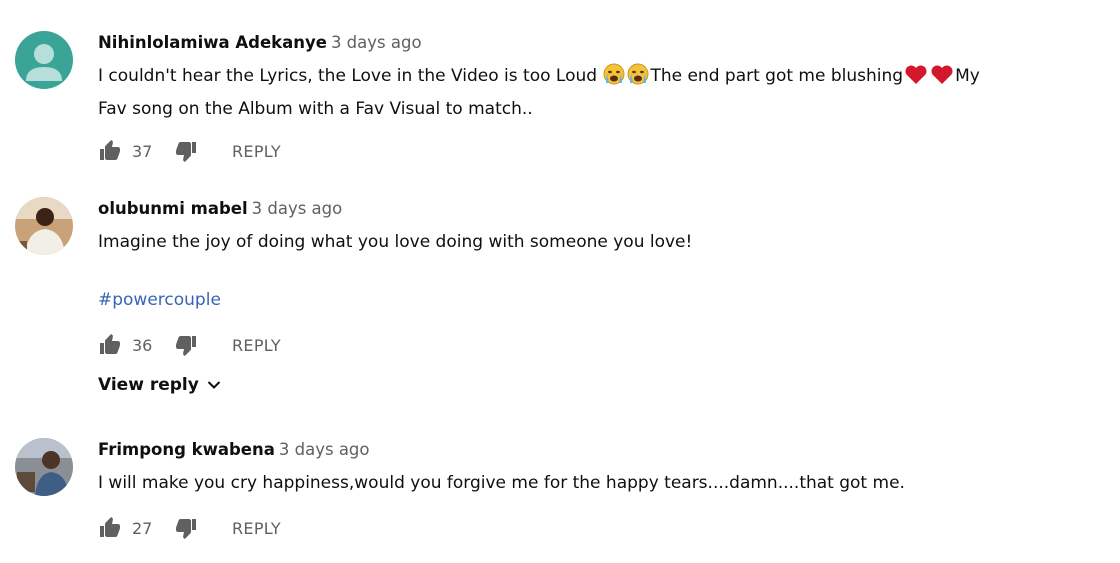 This screenshot has width=1120, height=563. I want to click on view-reply-label: View reply, so click(148, 385).